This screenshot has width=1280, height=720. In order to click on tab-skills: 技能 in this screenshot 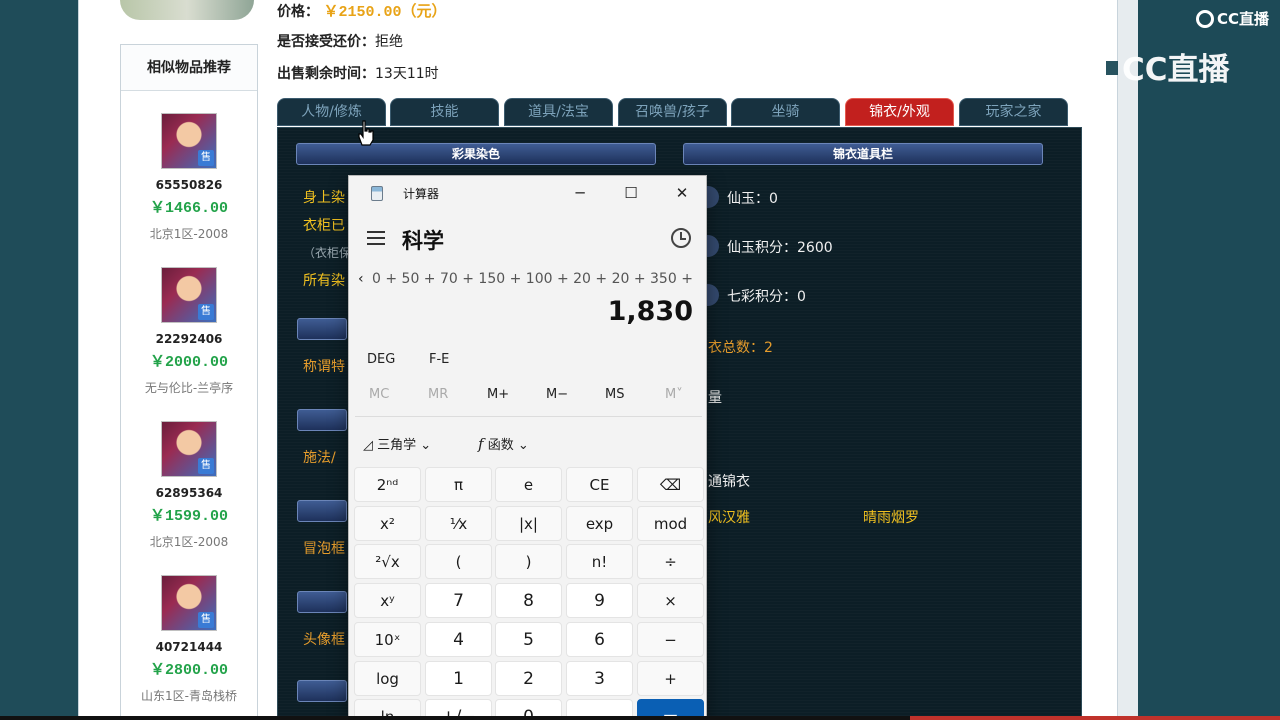, I will do `click(444, 112)`.